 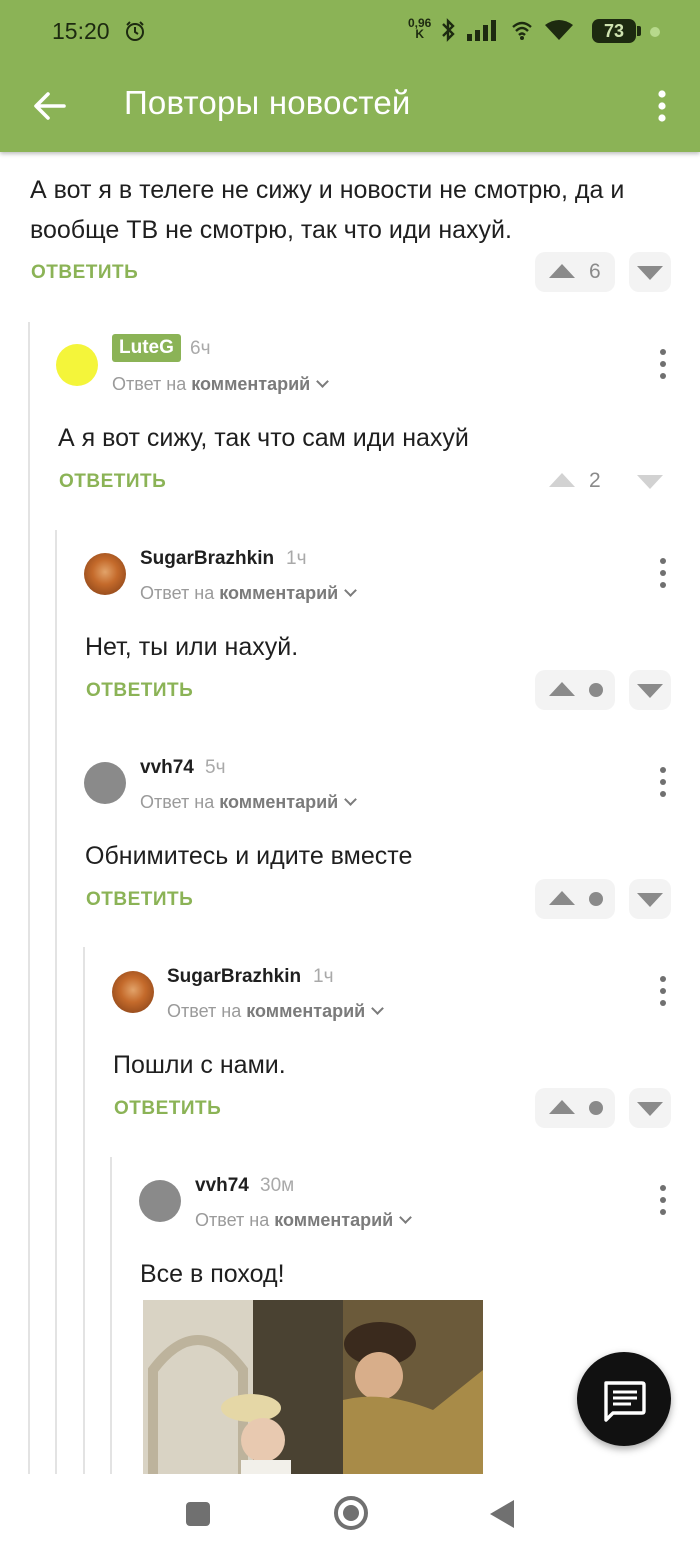 What do you see at coordinates (212, 1274) in the screenshot?
I see `comment-text: Все в поход!` at bounding box center [212, 1274].